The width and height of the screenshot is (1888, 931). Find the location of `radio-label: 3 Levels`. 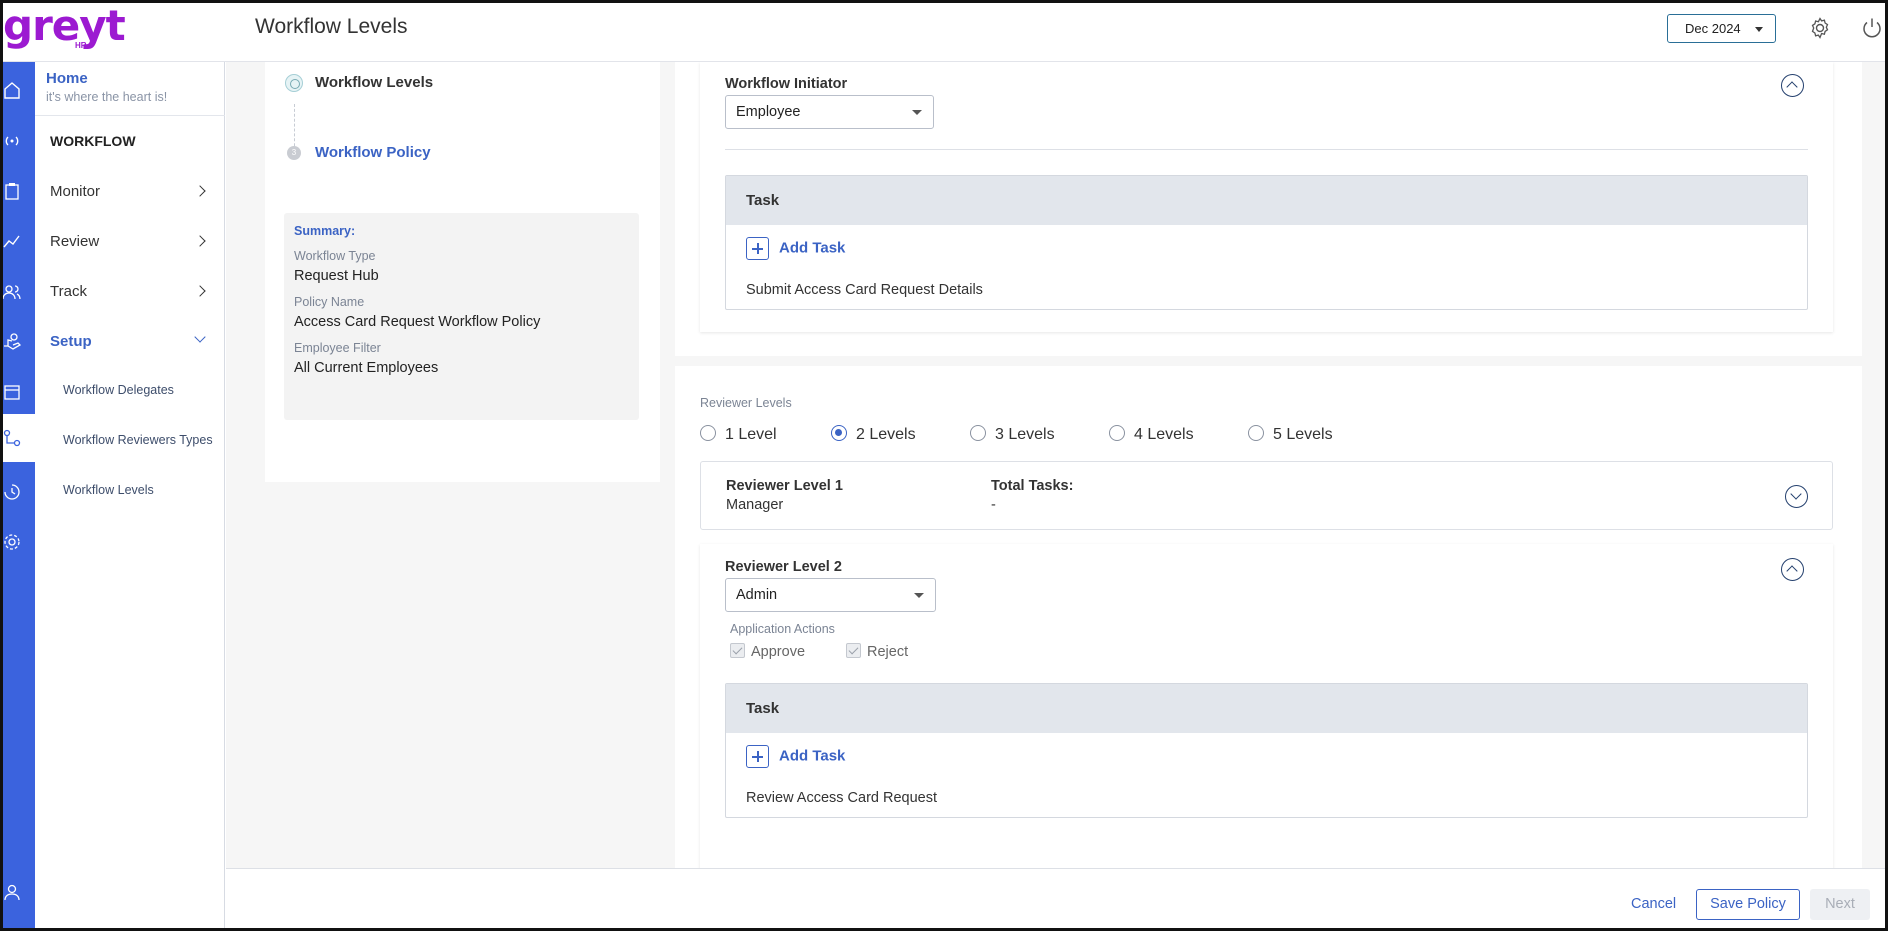

radio-label: 3 Levels is located at coordinates (1025, 434).